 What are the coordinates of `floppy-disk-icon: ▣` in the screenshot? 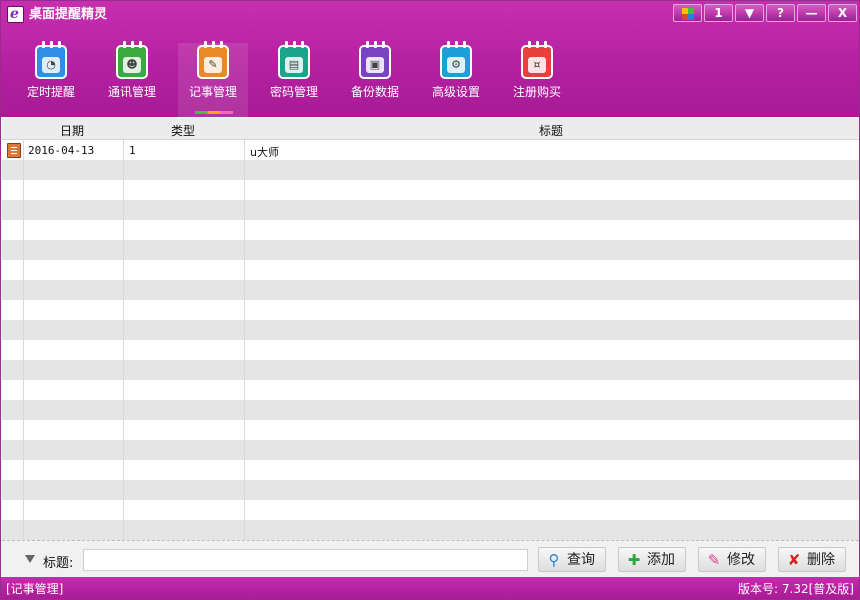 It's located at (375, 60).